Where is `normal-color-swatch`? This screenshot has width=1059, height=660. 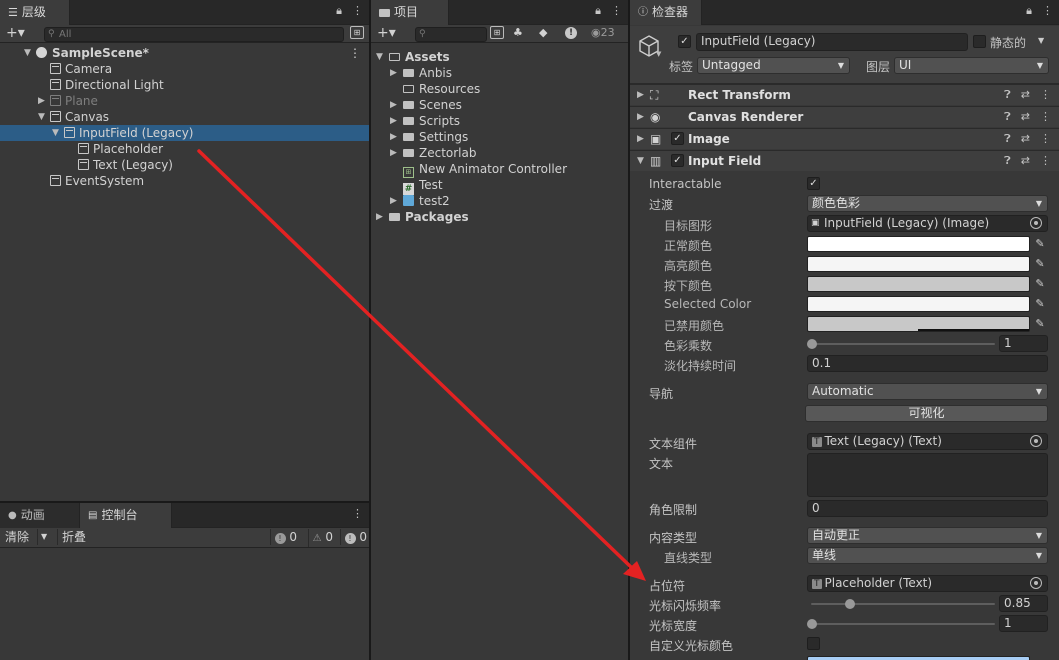 normal-color-swatch is located at coordinates (918, 244).